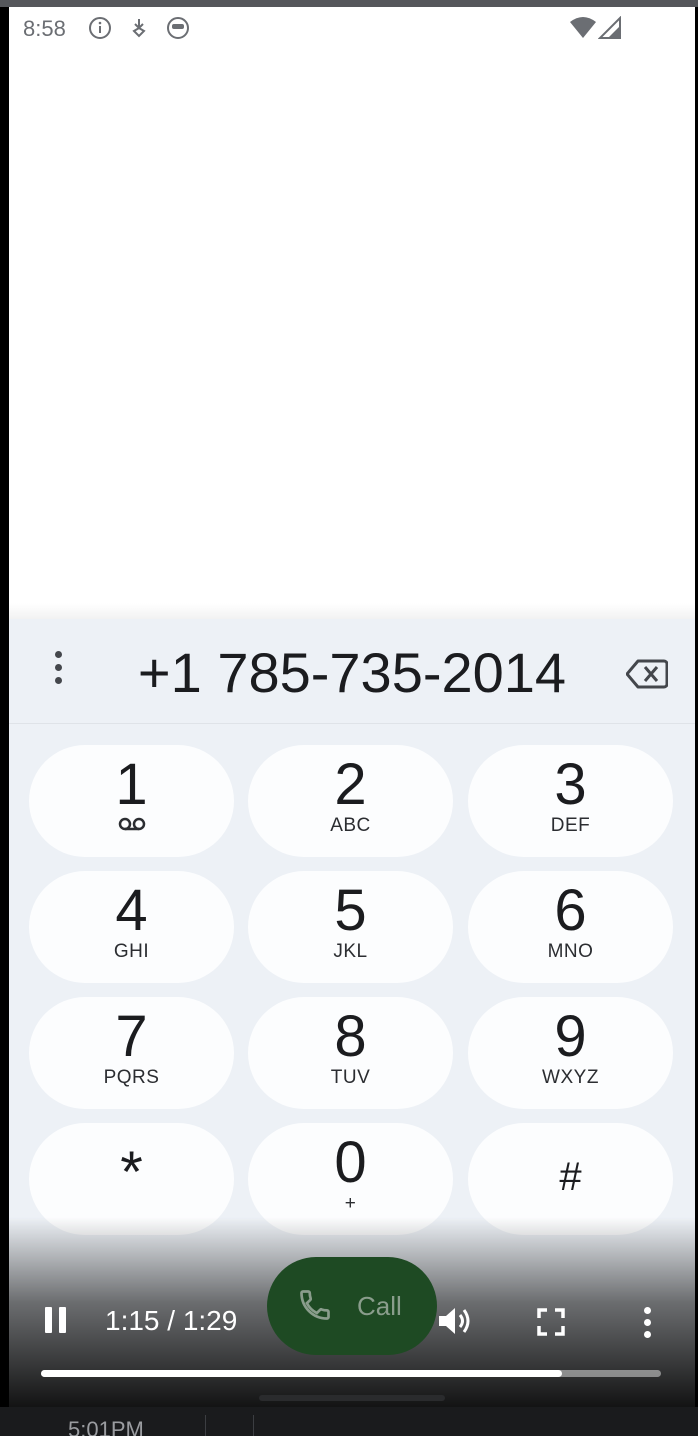 Image resolution: width=698 pixels, height=1436 pixels. What do you see at coordinates (301, 1373) in the screenshot?
I see `video-progress-fill` at bounding box center [301, 1373].